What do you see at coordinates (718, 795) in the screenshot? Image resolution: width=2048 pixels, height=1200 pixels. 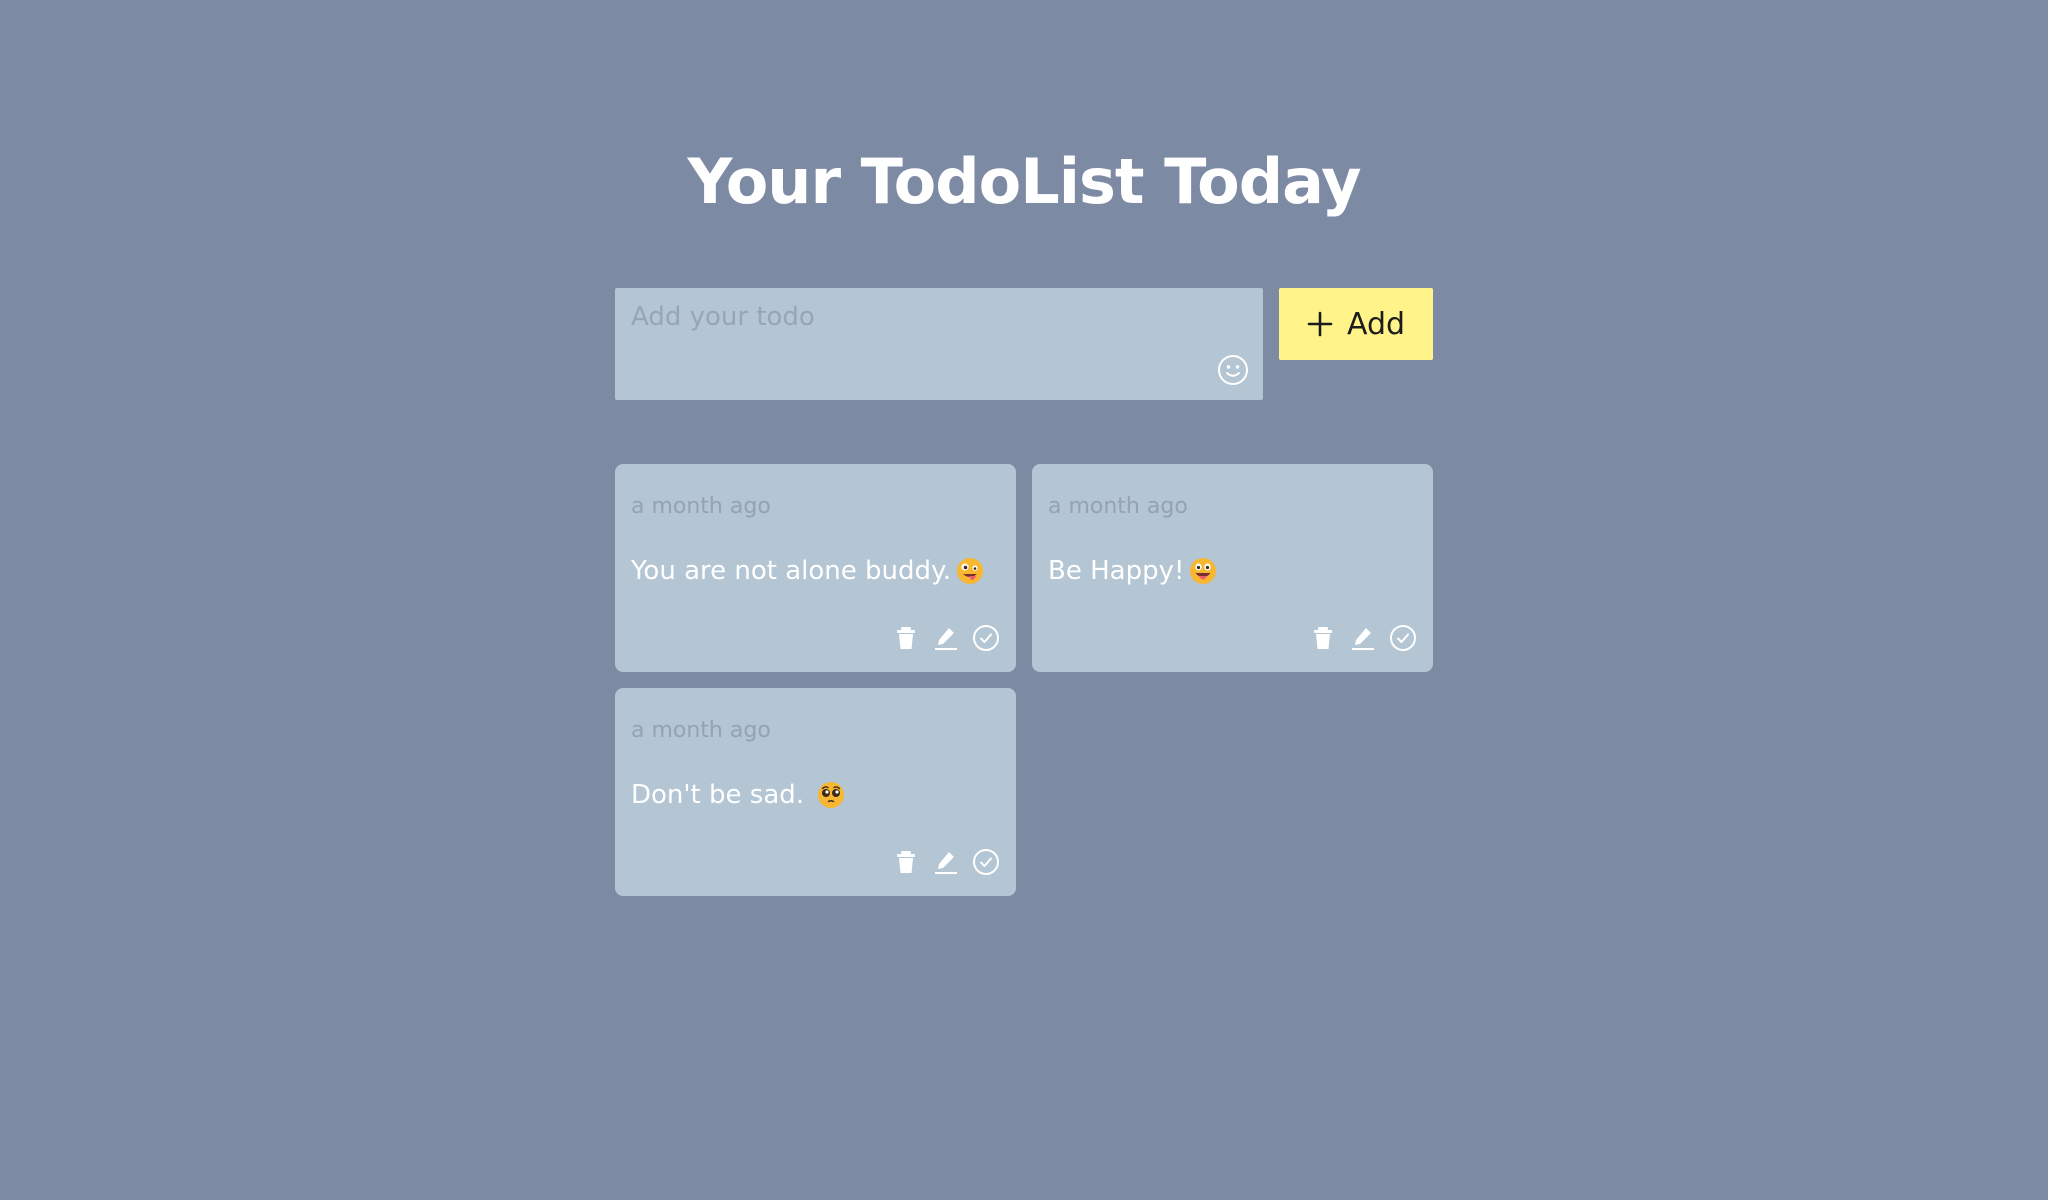 I see `todo-text: Don't be sad.` at bounding box center [718, 795].